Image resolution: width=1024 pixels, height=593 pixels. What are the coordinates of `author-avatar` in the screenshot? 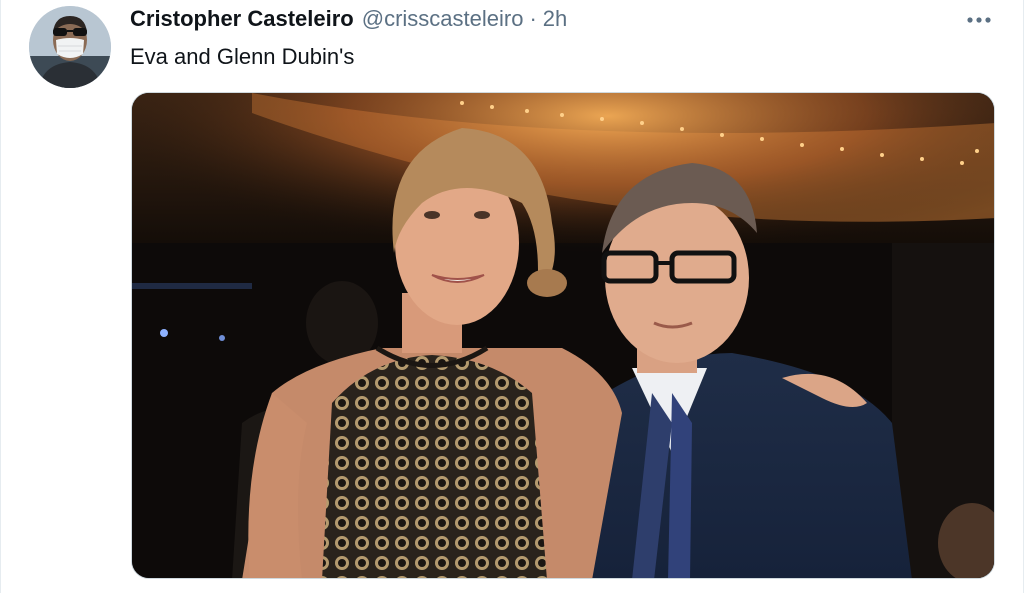 It's located at (70, 47).